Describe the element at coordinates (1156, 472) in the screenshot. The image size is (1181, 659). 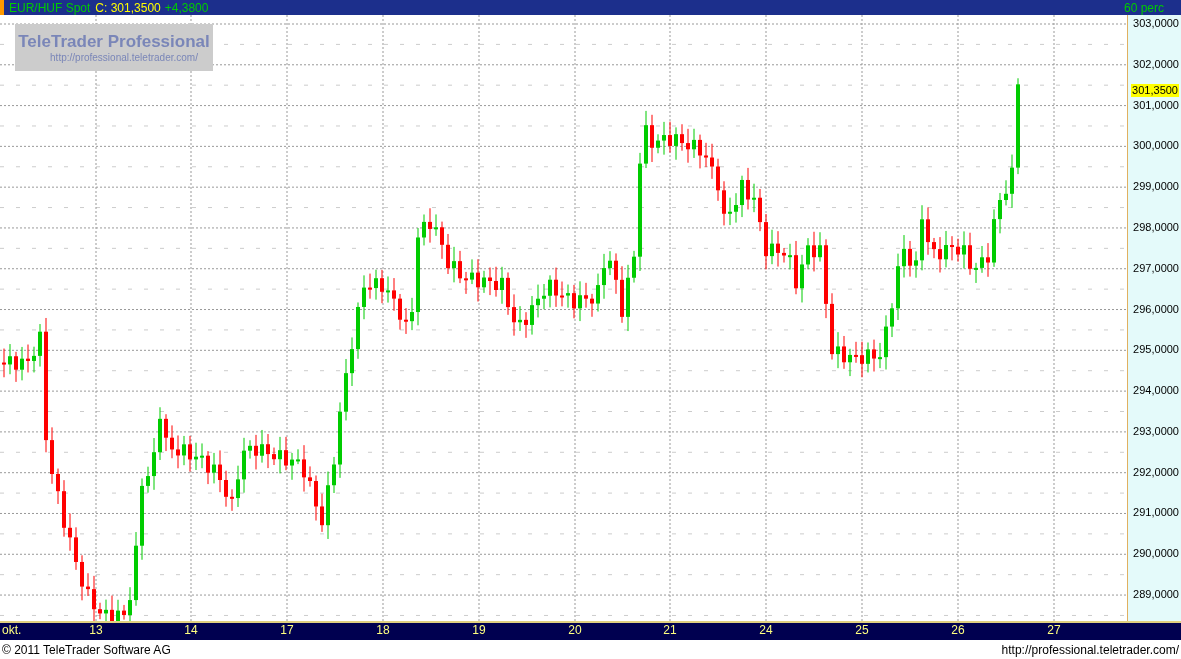
I see `price-axis-label: 292,0000` at that location.